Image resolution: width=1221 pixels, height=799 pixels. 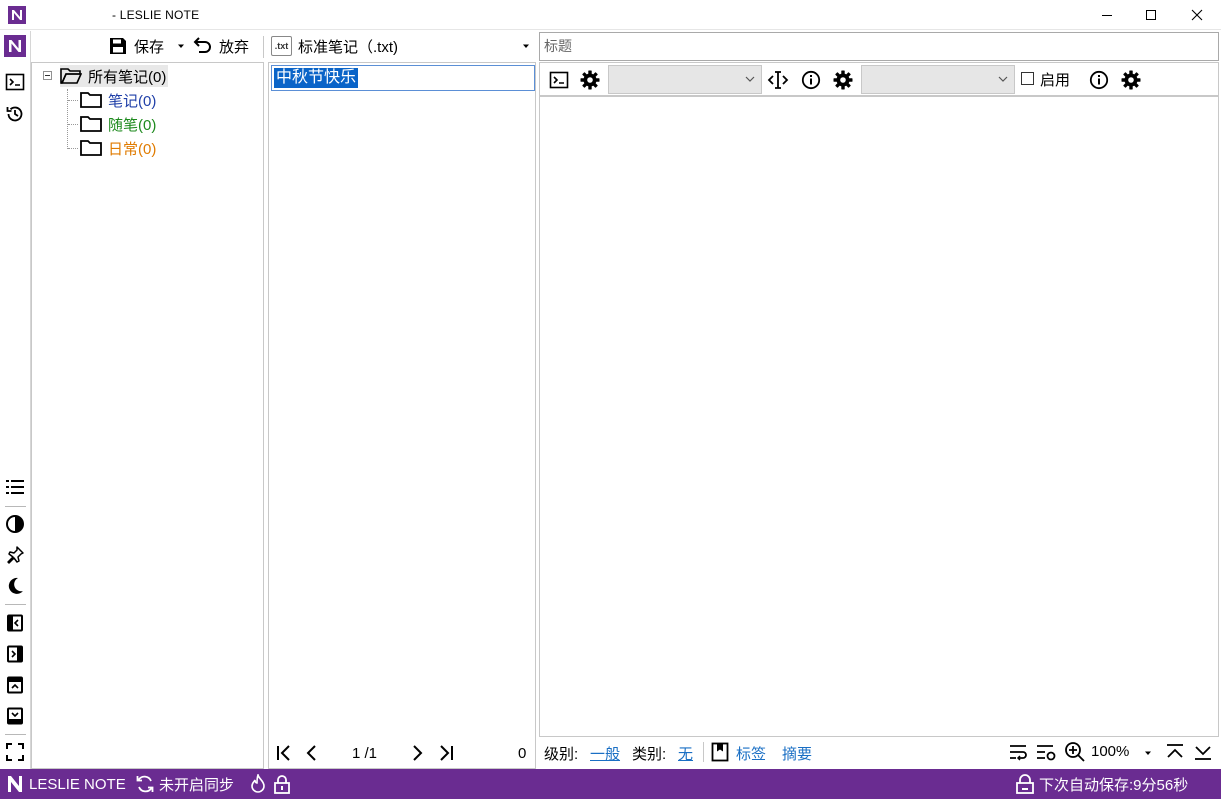 I want to click on last-page-icon, so click(x=446, y=753).